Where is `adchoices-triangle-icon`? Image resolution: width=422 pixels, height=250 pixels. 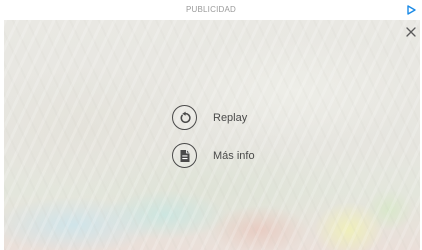 adchoices-triangle-icon is located at coordinates (411, 10).